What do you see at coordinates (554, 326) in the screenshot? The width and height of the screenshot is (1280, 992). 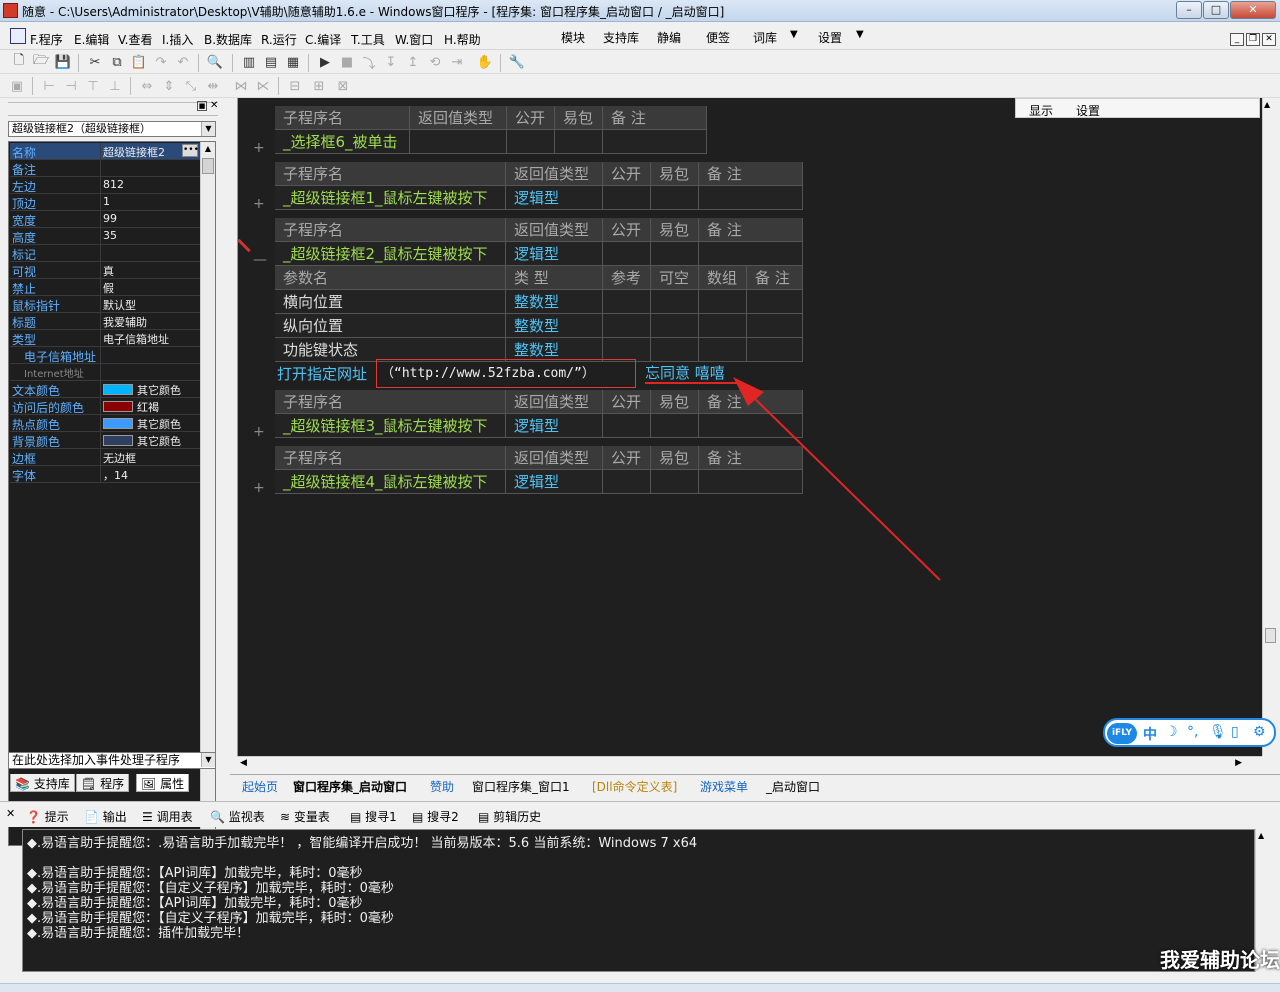 I see `param-type: 整数型` at bounding box center [554, 326].